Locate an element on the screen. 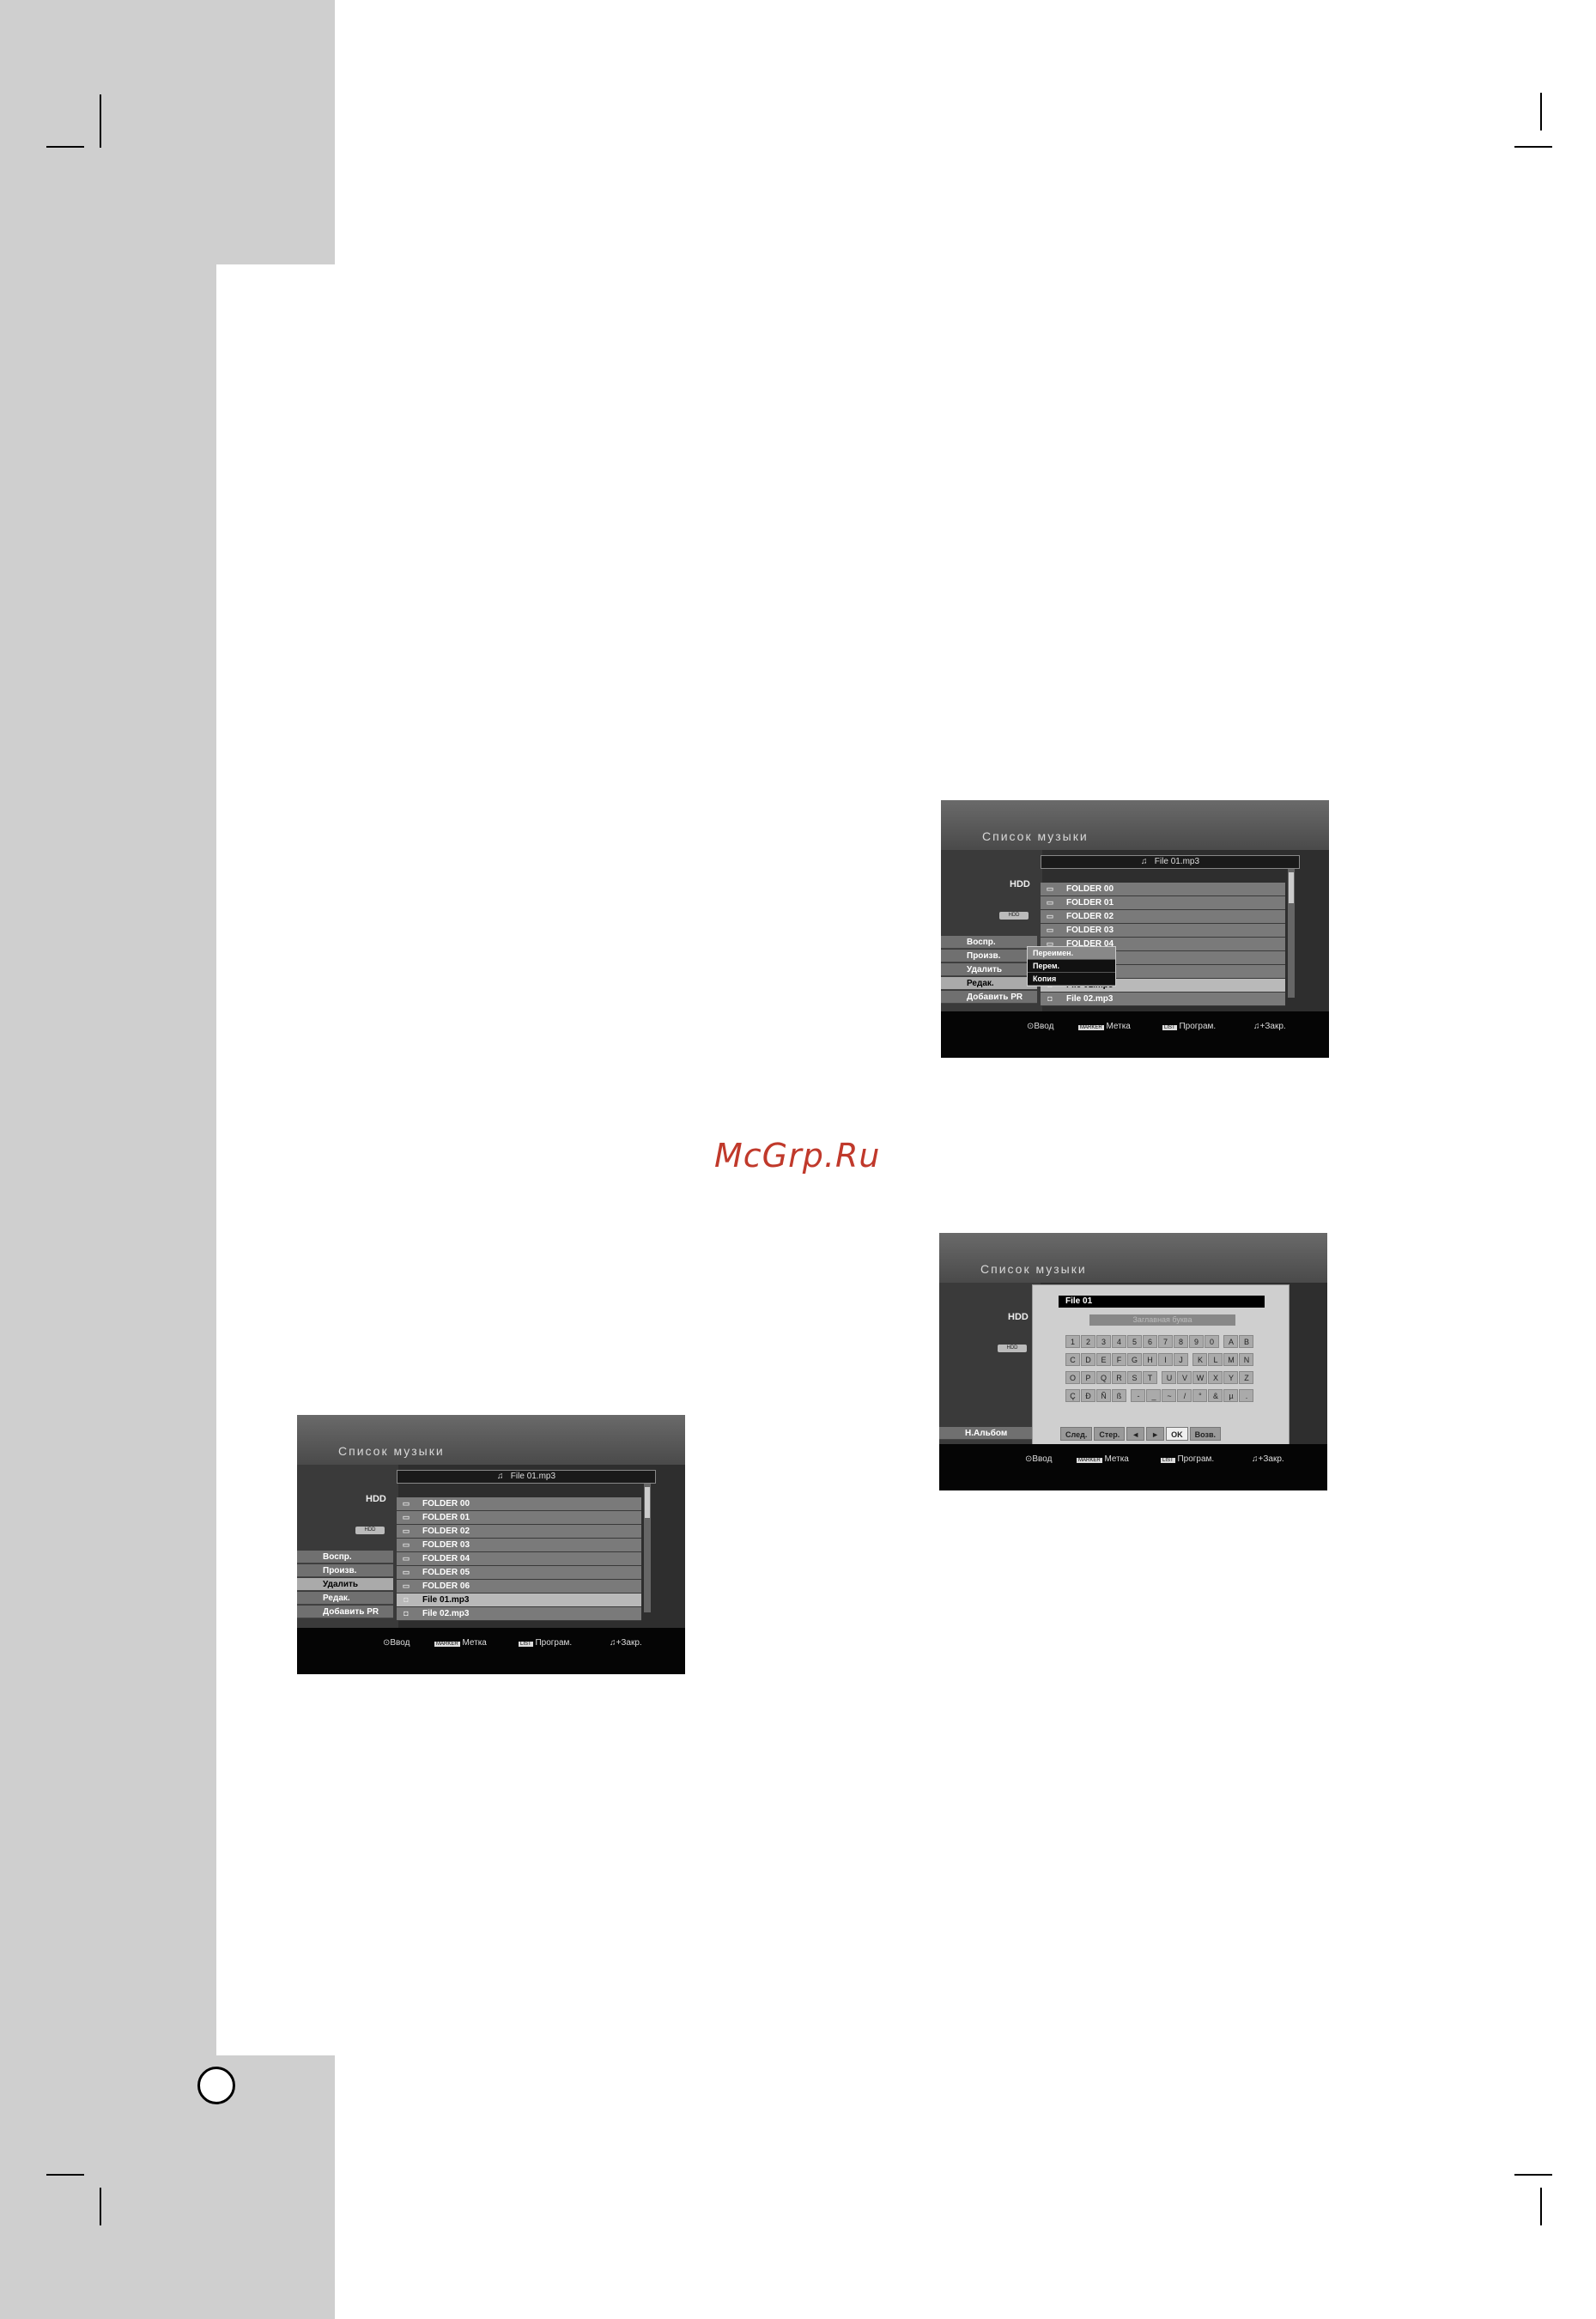 This screenshot has width=1596, height=2319. footer-close: ♫+Закр. is located at coordinates (1269, 1026).